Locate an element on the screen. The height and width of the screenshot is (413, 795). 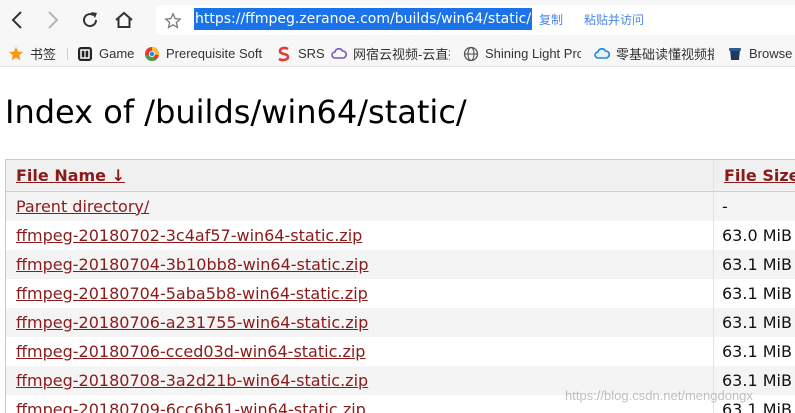
file-link: ffmpeg-20180708-3a2d21b-win64-static.zip is located at coordinates (192, 380).